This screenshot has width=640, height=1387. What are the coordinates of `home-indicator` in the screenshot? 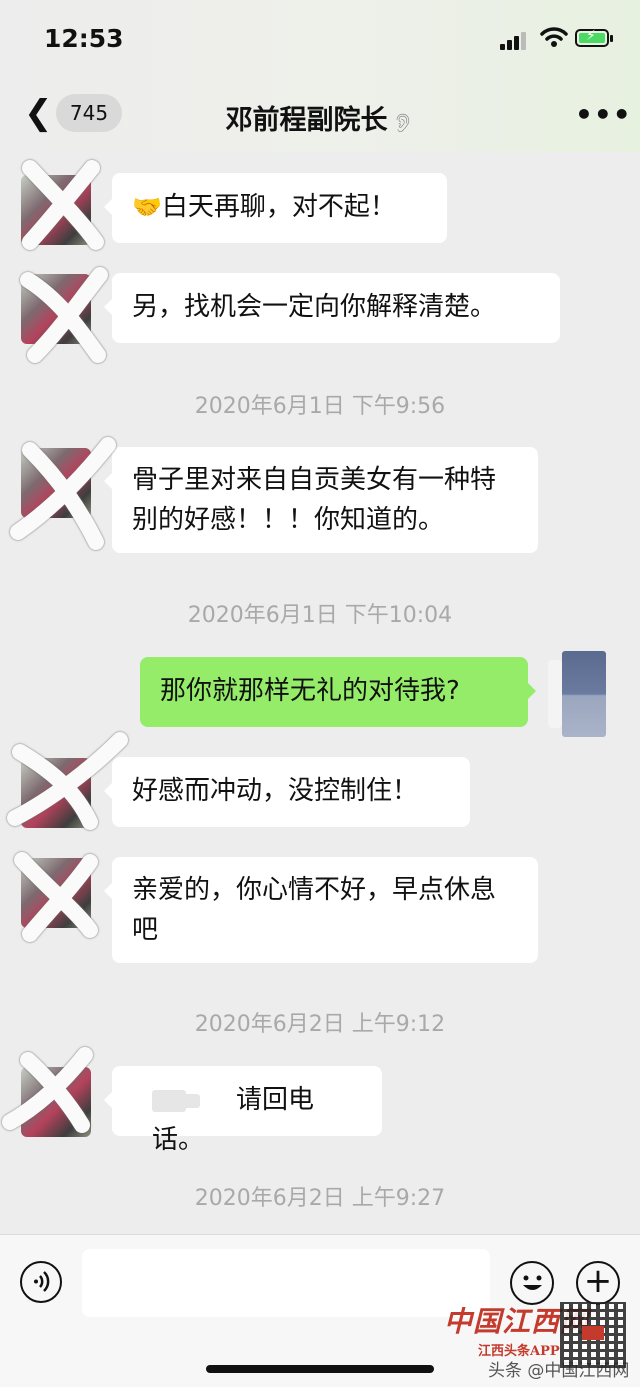 It's located at (320, 1369).